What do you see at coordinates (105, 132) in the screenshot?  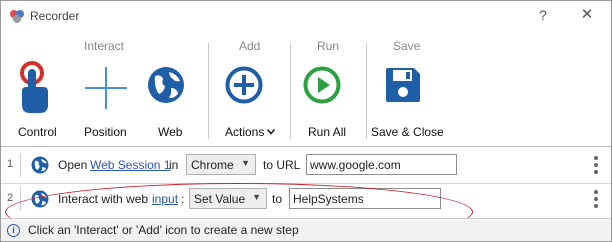 I see `position-label: Position` at bounding box center [105, 132].